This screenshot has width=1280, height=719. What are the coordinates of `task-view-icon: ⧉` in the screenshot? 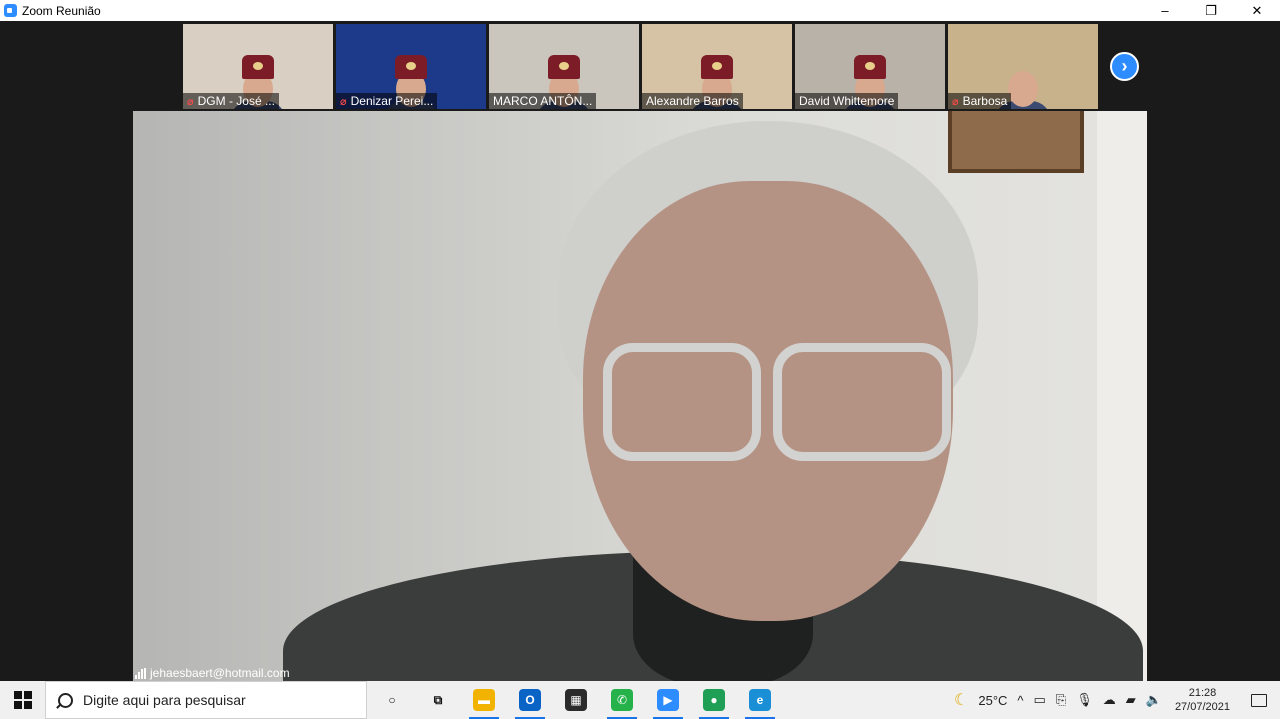 It's located at (438, 700).